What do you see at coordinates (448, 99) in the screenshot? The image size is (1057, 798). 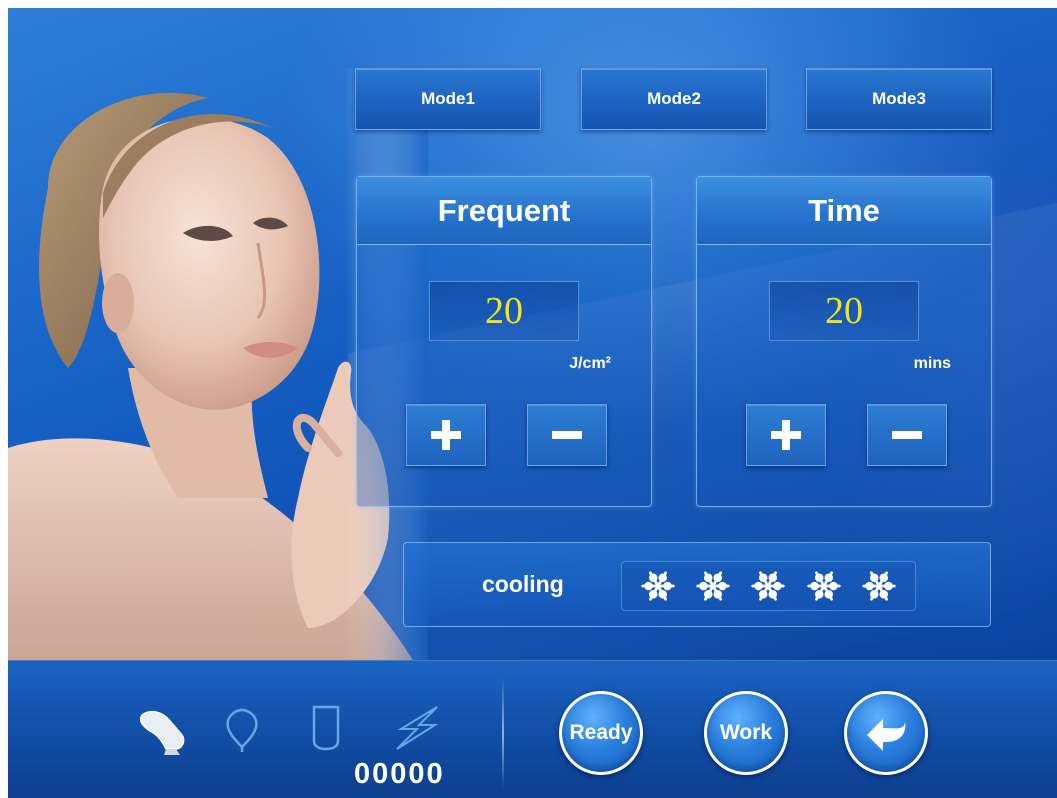 I see `mode1-button: Mode1` at bounding box center [448, 99].